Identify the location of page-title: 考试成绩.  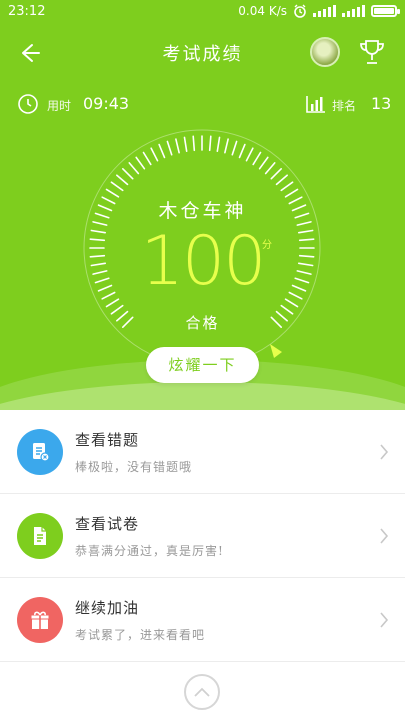
(202, 54).